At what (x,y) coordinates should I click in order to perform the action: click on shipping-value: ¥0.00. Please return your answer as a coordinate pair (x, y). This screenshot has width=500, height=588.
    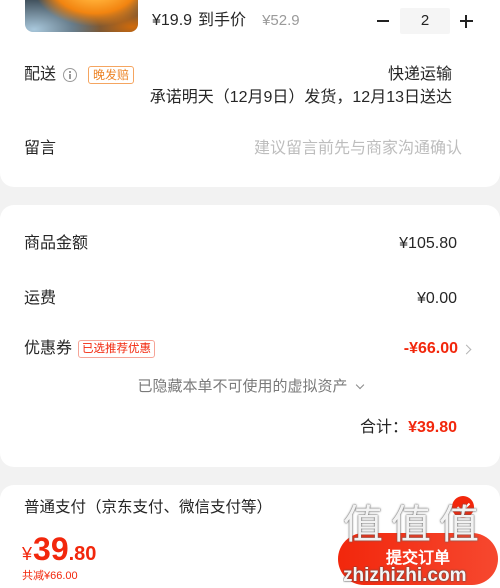
    Looking at the image, I should click on (436, 298).